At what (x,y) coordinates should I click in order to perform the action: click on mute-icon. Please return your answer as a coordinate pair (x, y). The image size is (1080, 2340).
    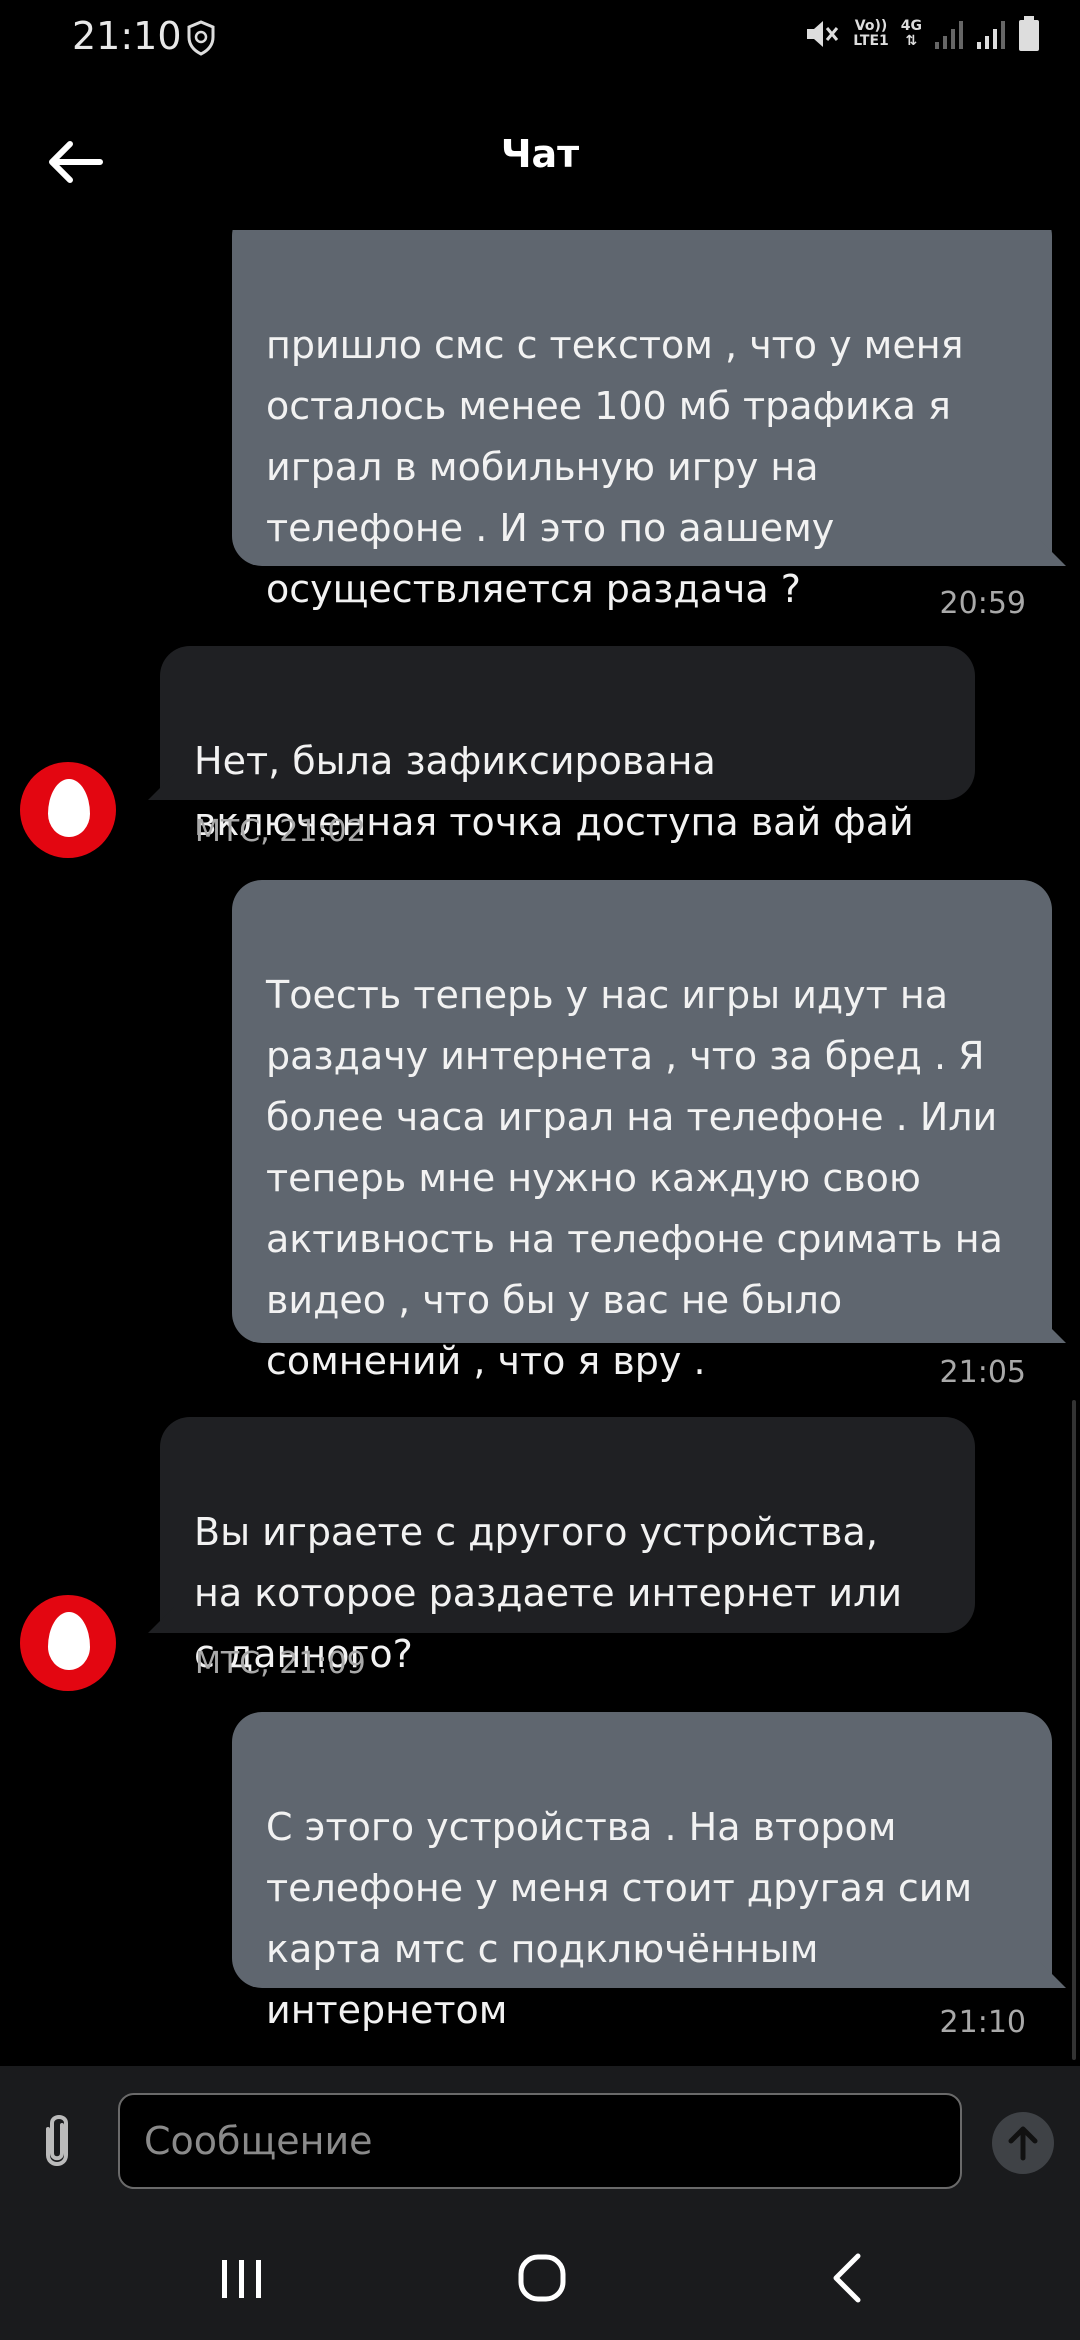
    Looking at the image, I should click on (823, 34).